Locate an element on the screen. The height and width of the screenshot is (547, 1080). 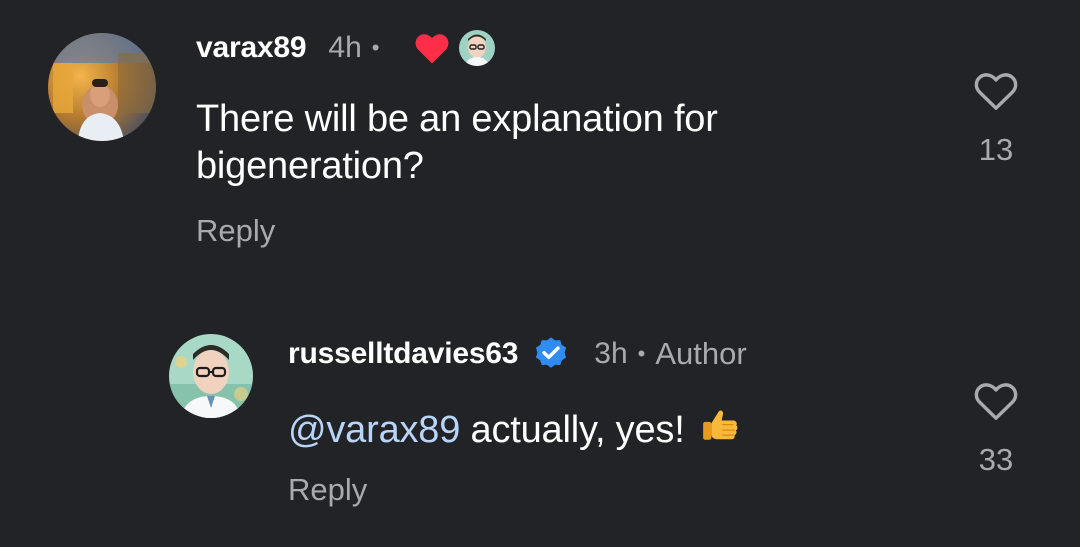
author-avatar-mini is located at coordinates (477, 48).